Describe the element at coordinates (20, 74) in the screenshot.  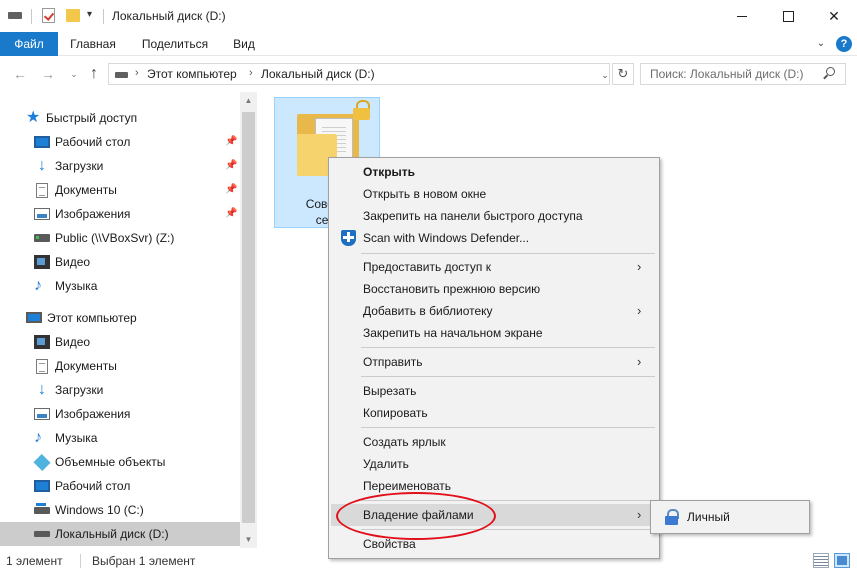
I see `back-button: ←` at that location.